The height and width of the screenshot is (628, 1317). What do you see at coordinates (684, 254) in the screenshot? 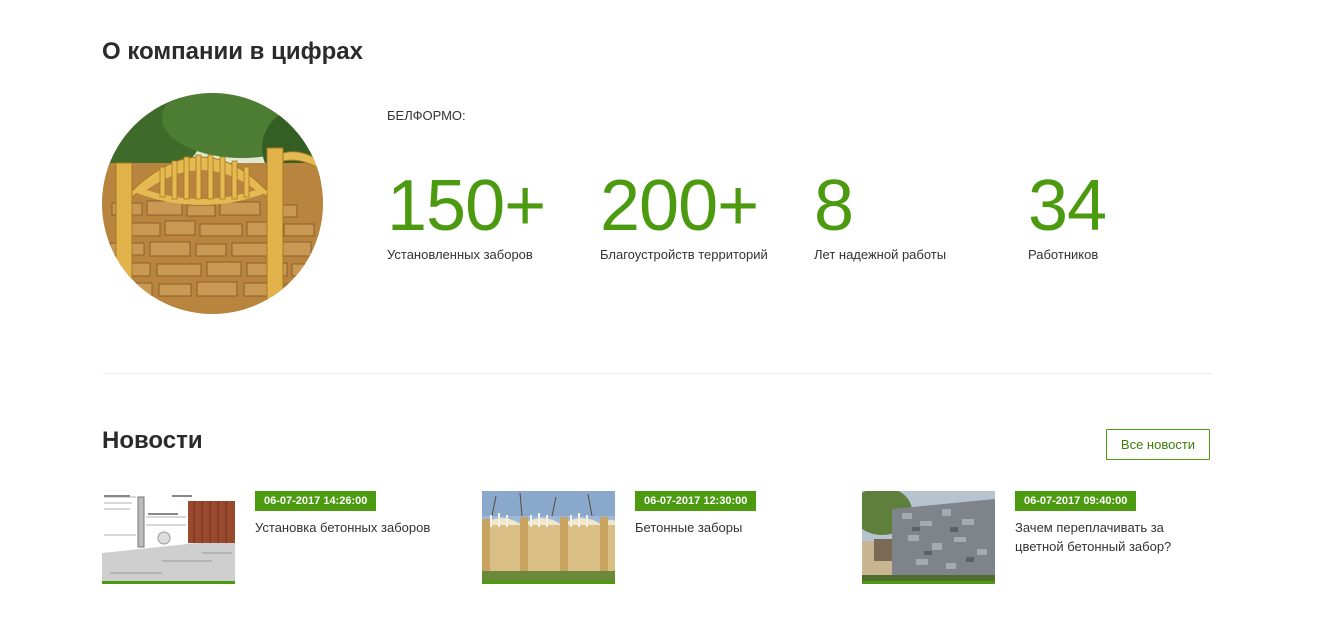
I see `stat-label: Благоустройств территорий` at bounding box center [684, 254].